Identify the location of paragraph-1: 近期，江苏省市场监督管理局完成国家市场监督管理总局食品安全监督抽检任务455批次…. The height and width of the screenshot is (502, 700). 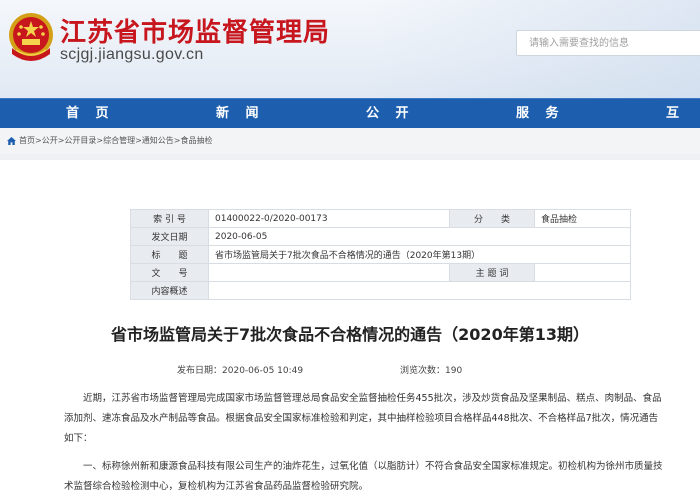
(363, 418).